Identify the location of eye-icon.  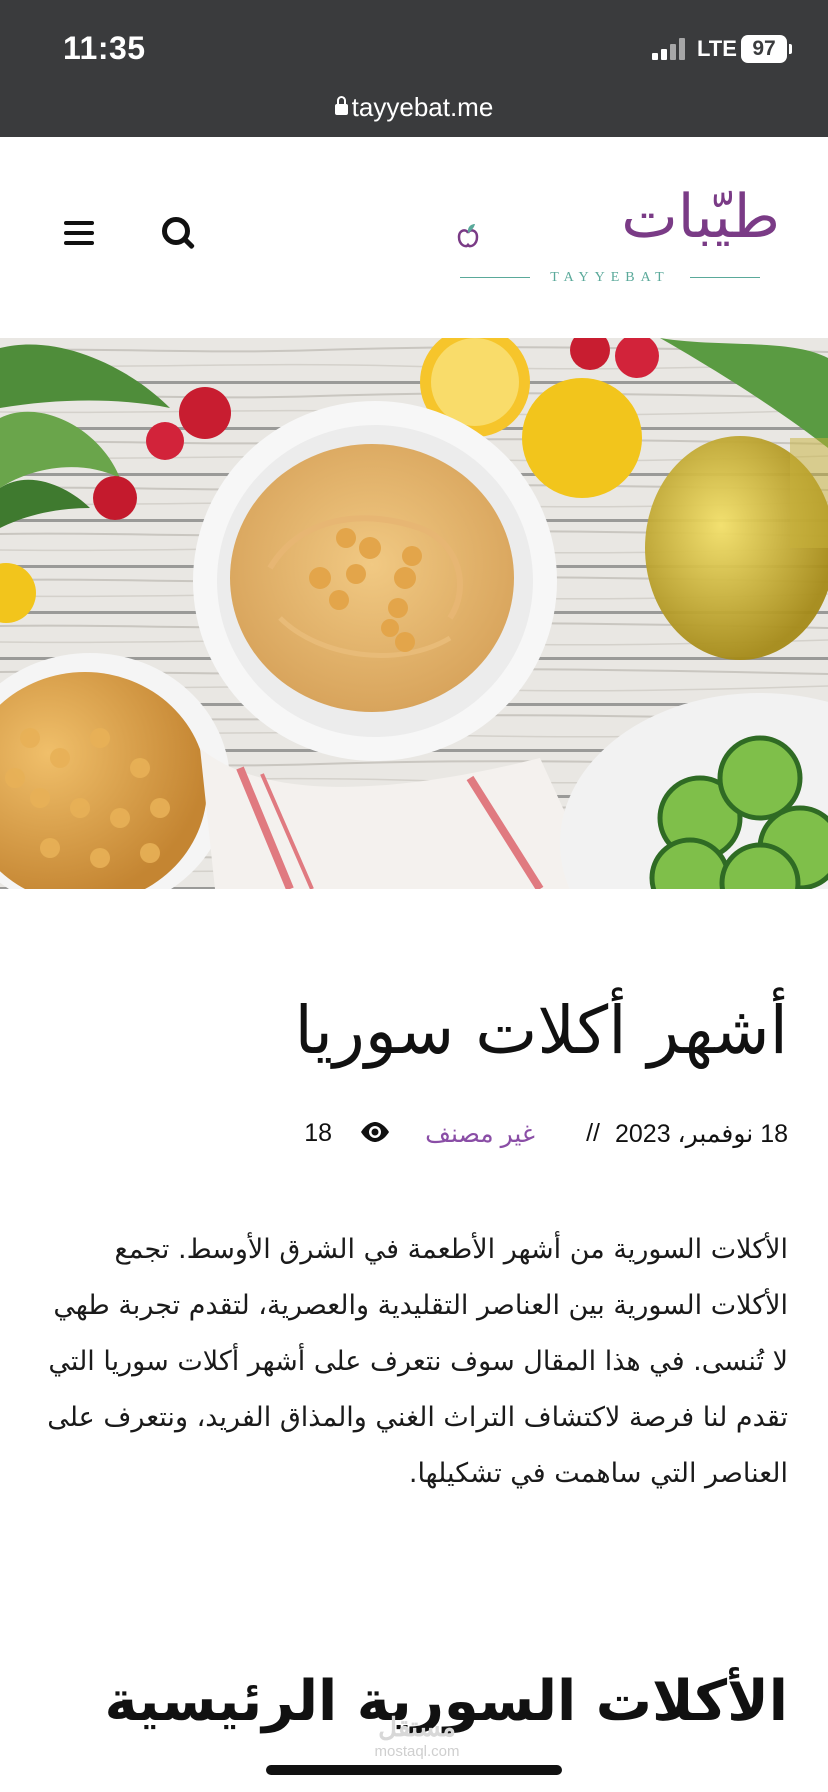
(375, 1132).